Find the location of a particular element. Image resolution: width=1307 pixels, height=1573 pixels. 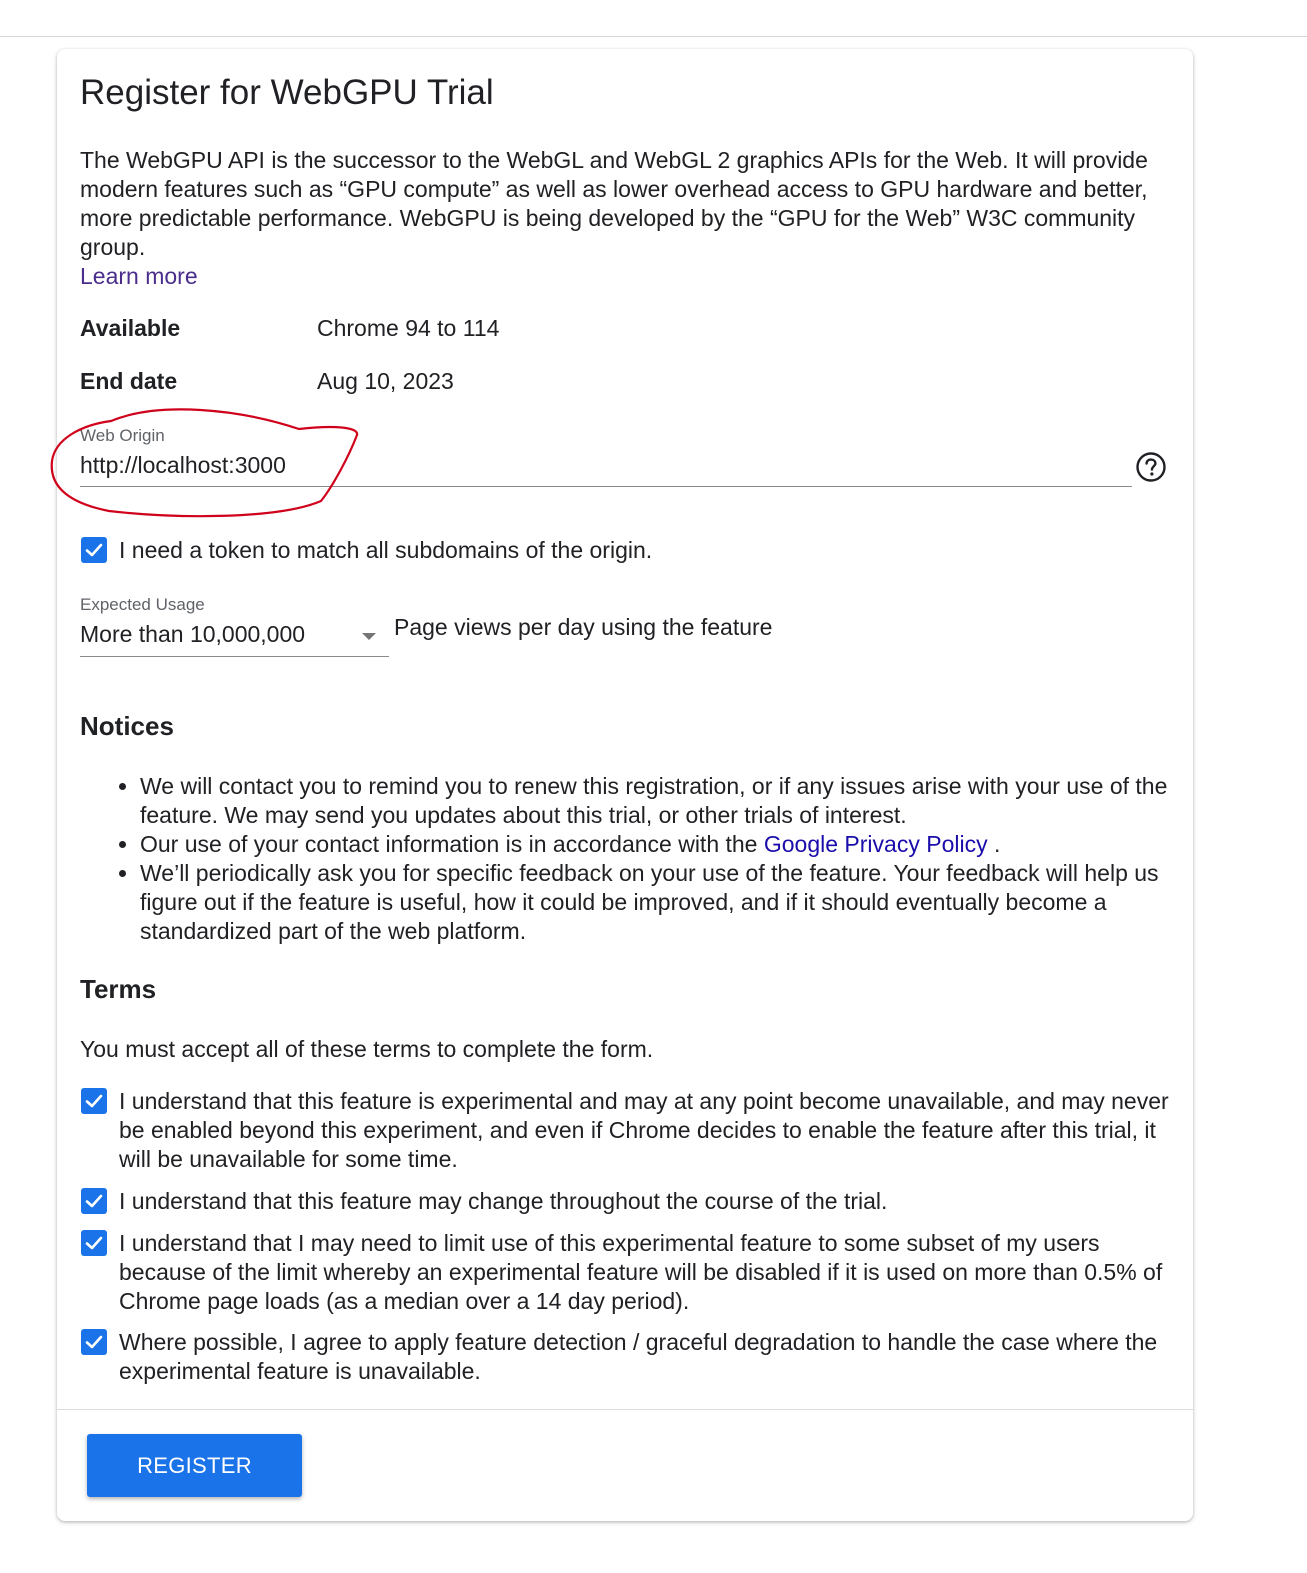

footer-divider is located at coordinates (625, 1409).